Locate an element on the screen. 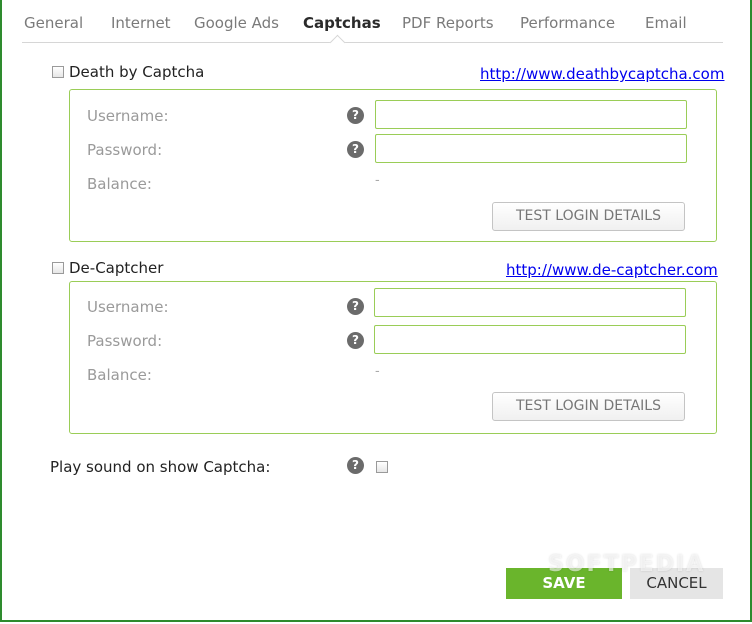 Image resolution: width=752 pixels, height=624 pixels. deathbycaptcha-balance-label: Balance: is located at coordinates (119, 184).